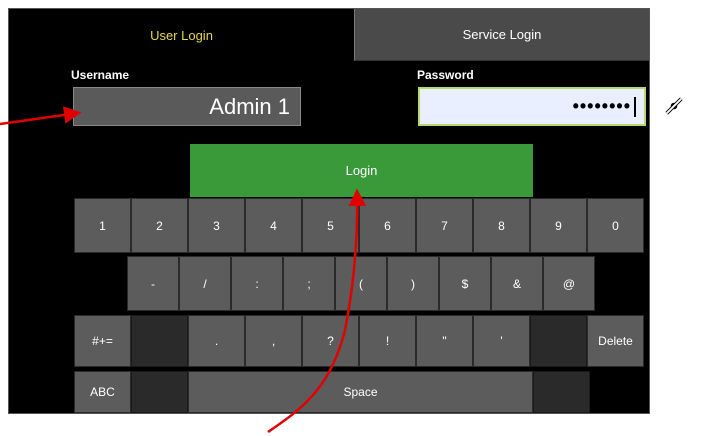 Image resolution: width=718 pixels, height=436 pixels. What do you see at coordinates (517, 283) in the screenshot?
I see `key-ampersand: &` at bounding box center [517, 283].